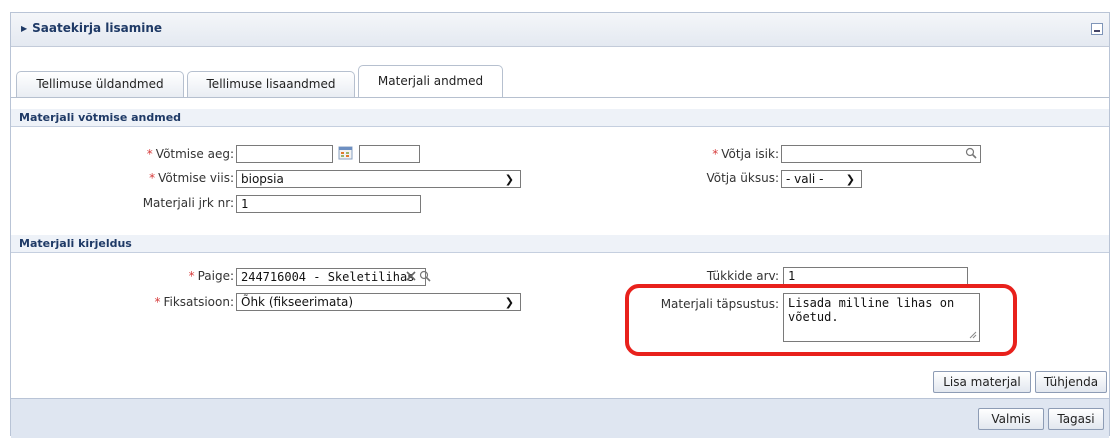 The height and width of the screenshot is (438, 1113). I want to click on taker-person-label: * Võtja isik:, so click(745, 154).